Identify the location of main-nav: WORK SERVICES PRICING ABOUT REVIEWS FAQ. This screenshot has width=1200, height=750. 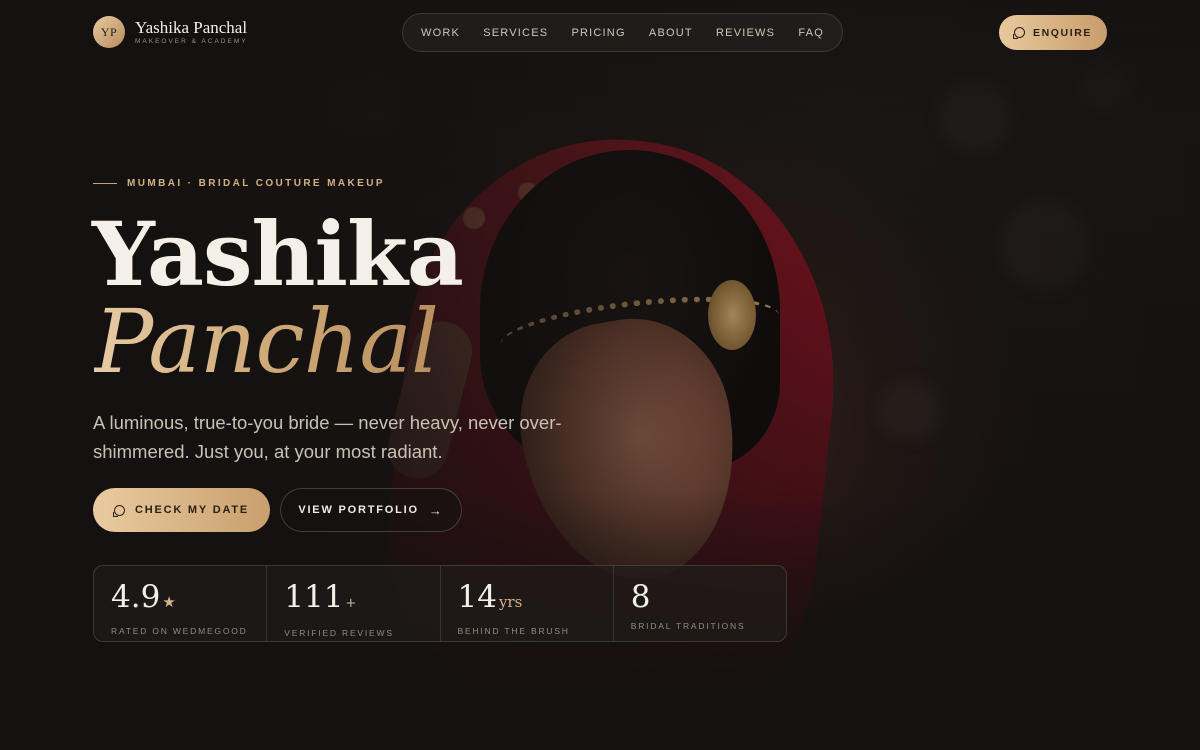
(622, 32).